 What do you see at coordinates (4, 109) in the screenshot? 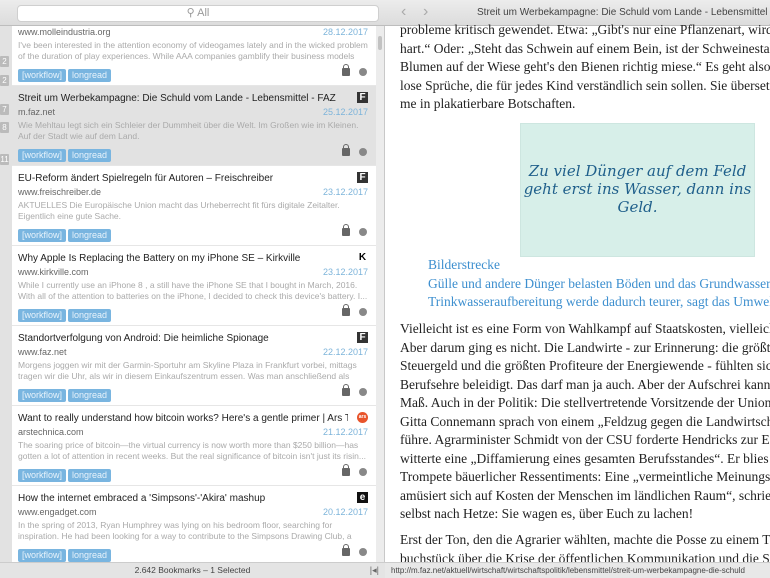
I see `count-badge: 7` at bounding box center [4, 109].